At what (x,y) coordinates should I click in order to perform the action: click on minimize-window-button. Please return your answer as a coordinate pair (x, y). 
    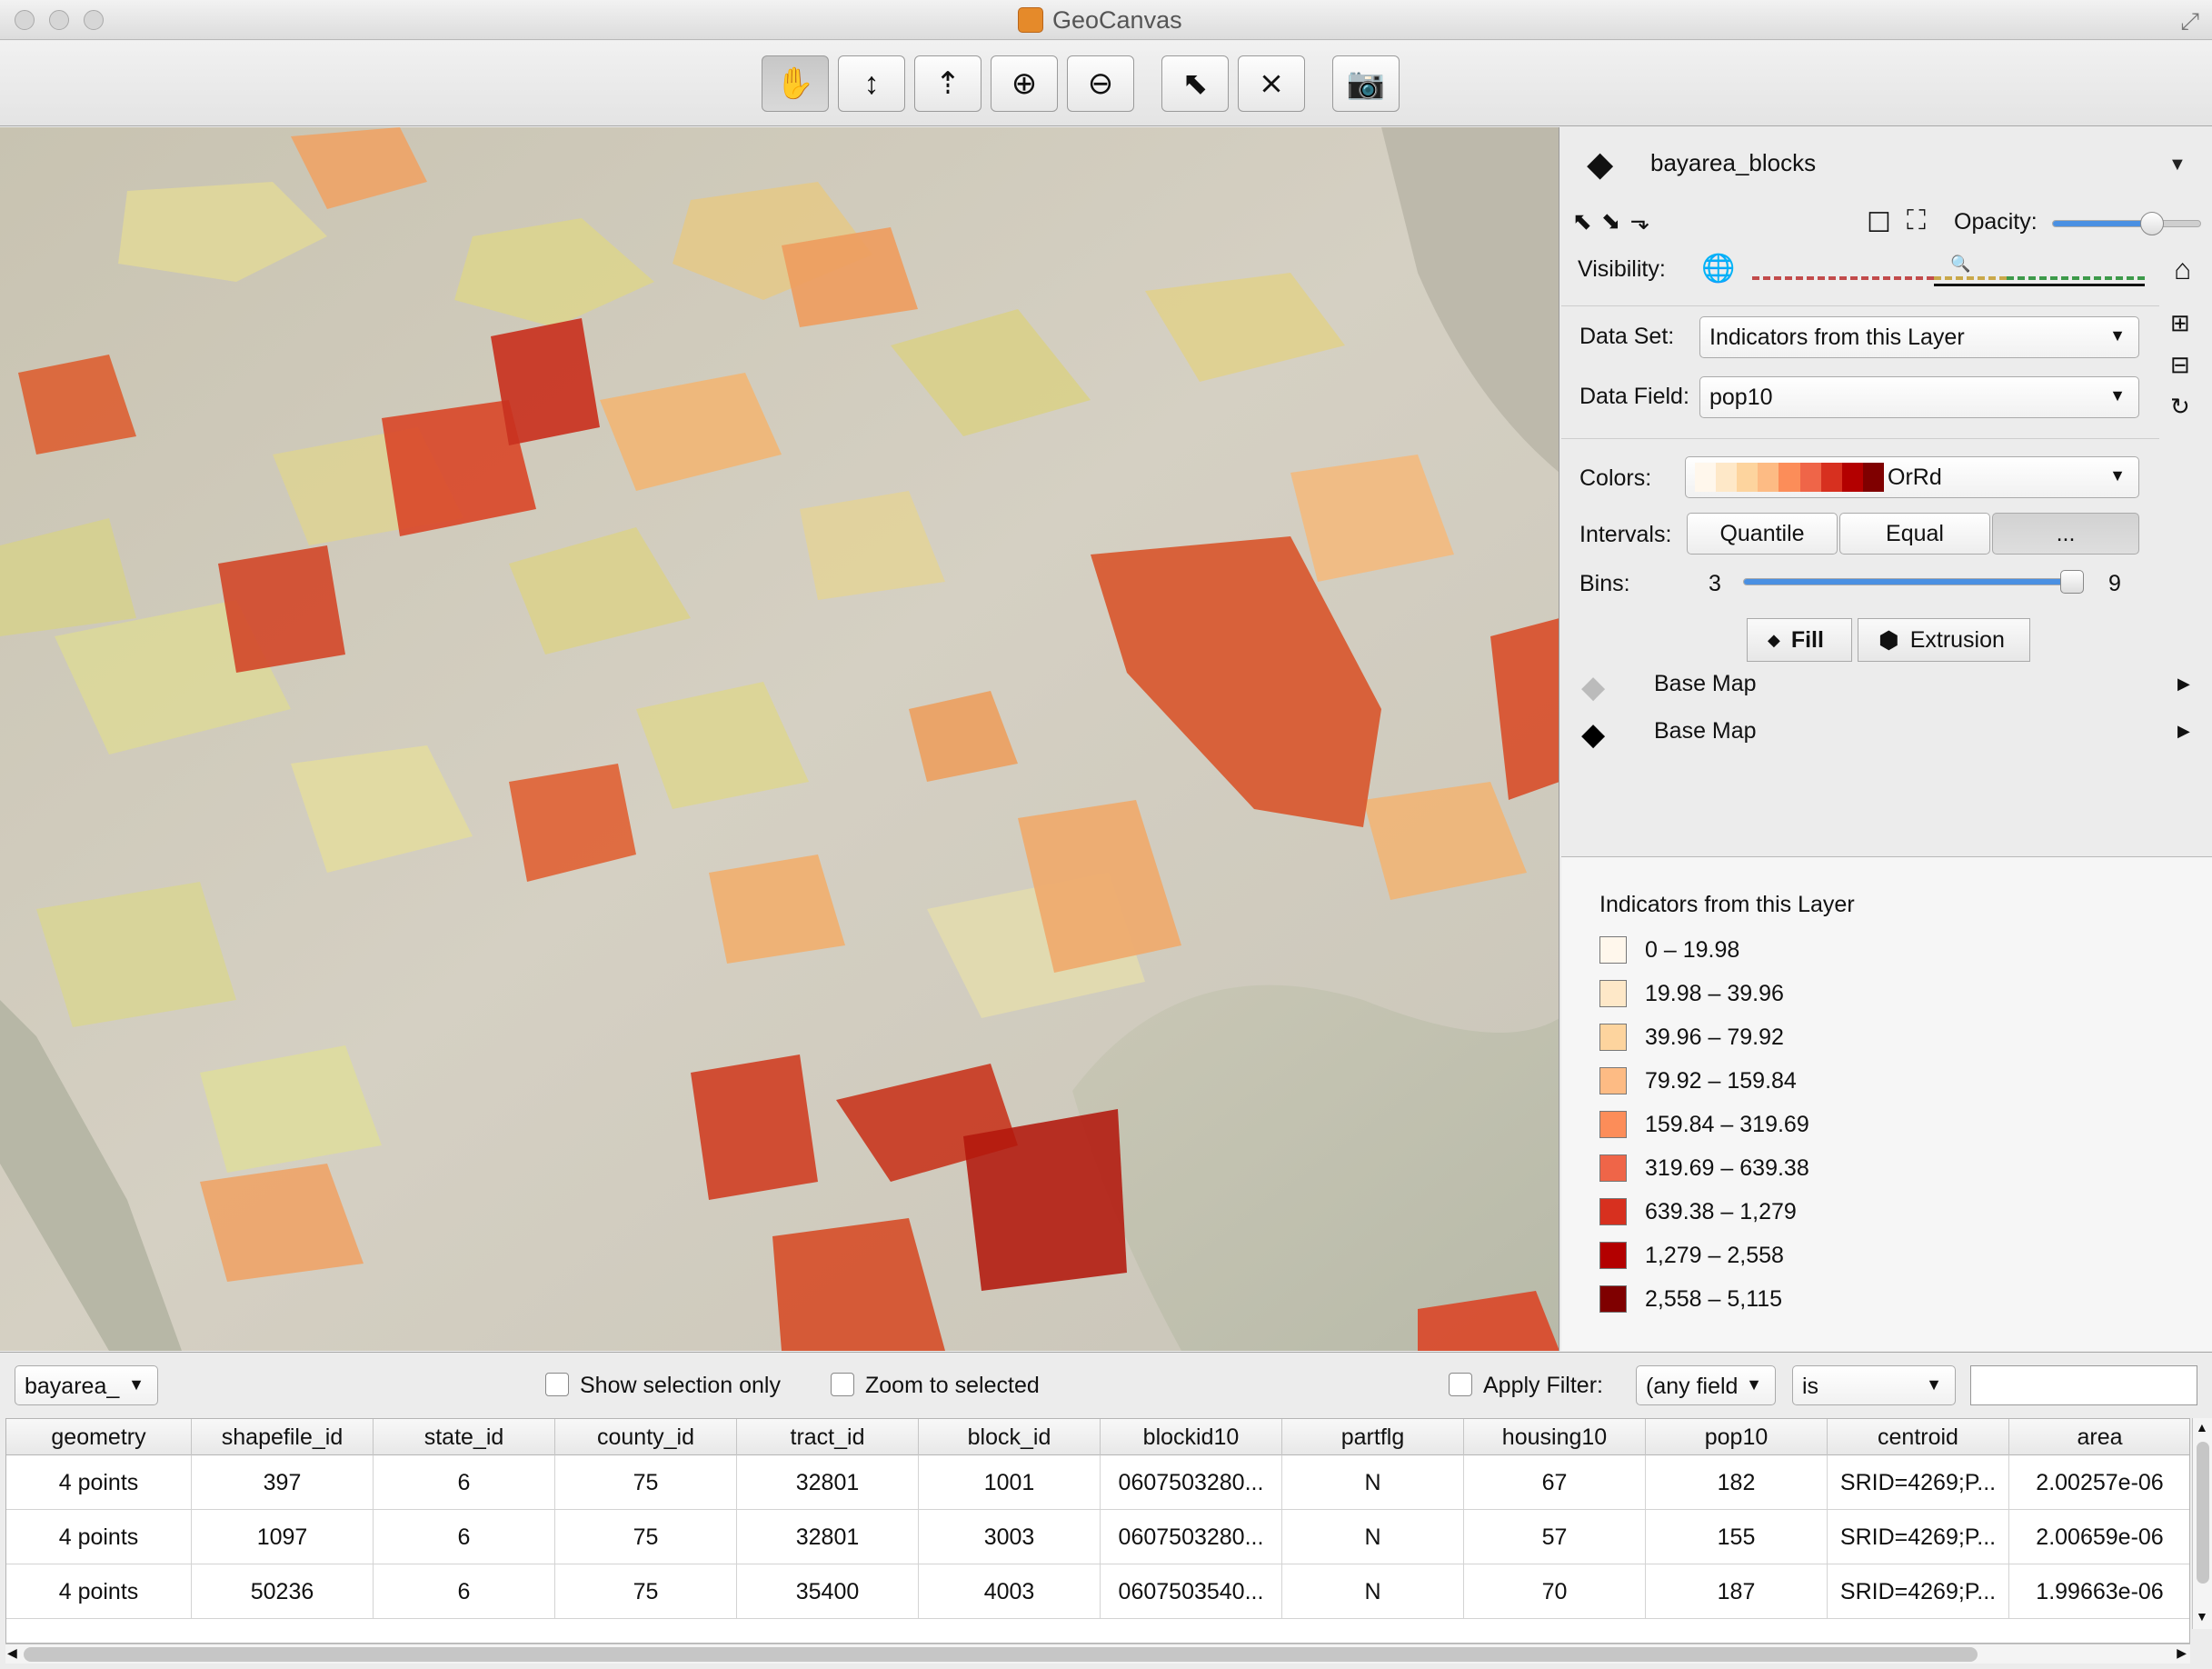
    Looking at the image, I should click on (59, 20).